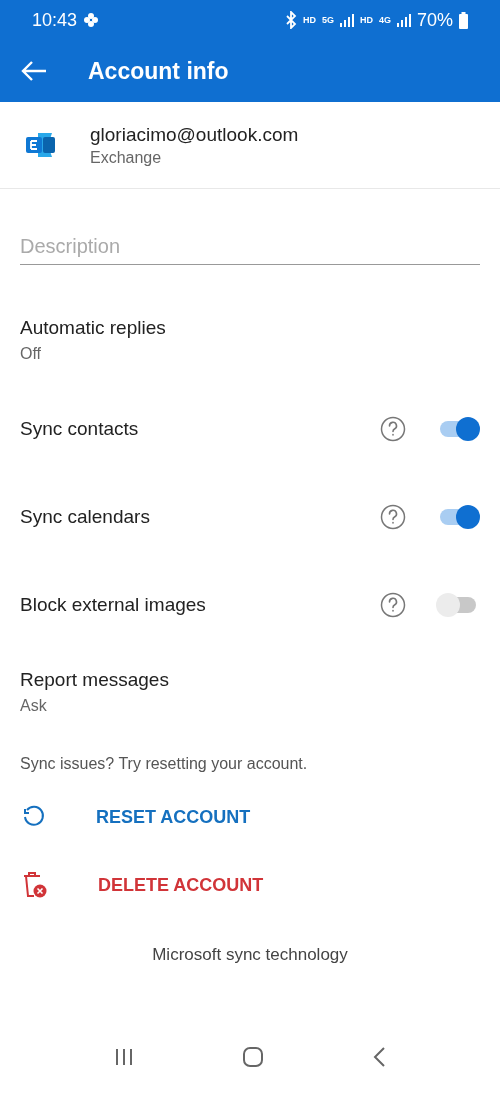  Describe the element at coordinates (379, 1057) in the screenshot. I see `back-nav-button` at that location.